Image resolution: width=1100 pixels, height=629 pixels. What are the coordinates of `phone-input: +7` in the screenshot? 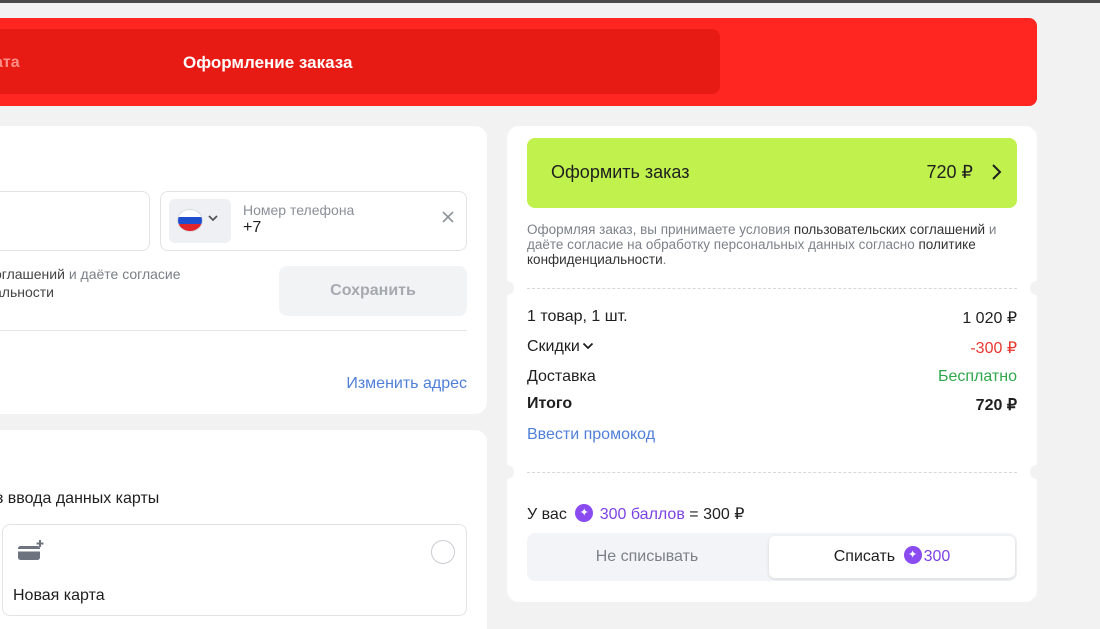 It's located at (252, 228).